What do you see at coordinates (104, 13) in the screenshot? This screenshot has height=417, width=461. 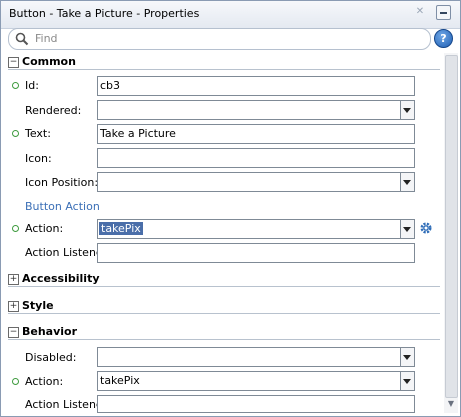 I see `window-title: Button - Take a Picture - Properties` at bounding box center [104, 13].